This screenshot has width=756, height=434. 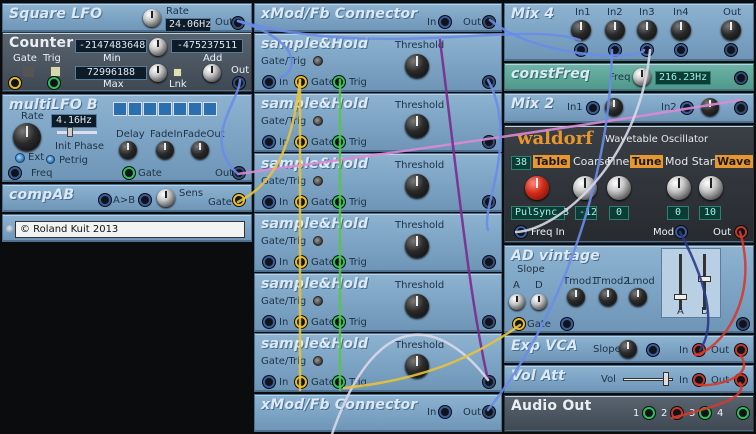 I want to click on counter-out-jack, so click(x=239, y=83).